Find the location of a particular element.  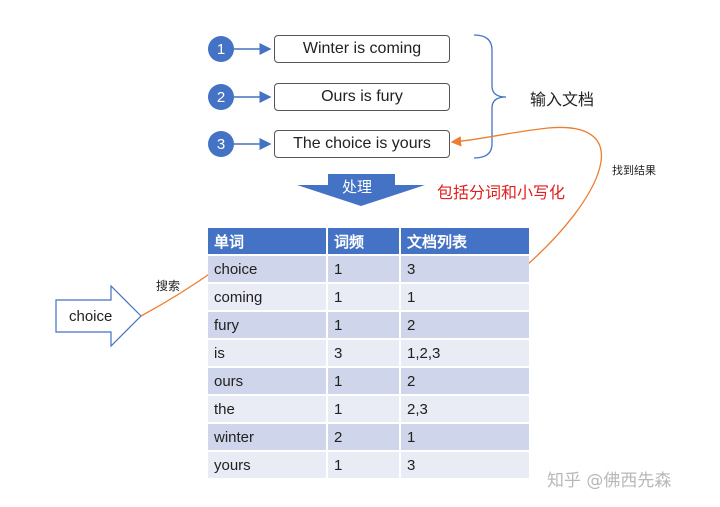

doc-number-2: 2 is located at coordinates (221, 97).